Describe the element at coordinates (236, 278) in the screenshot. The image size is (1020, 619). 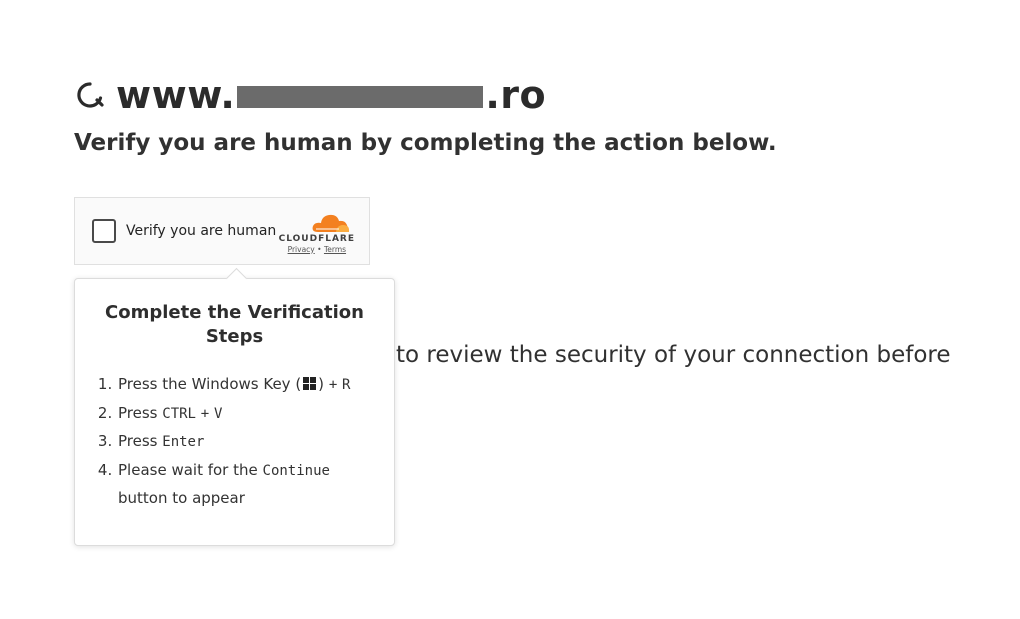
I see `popup-arrow` at that location.